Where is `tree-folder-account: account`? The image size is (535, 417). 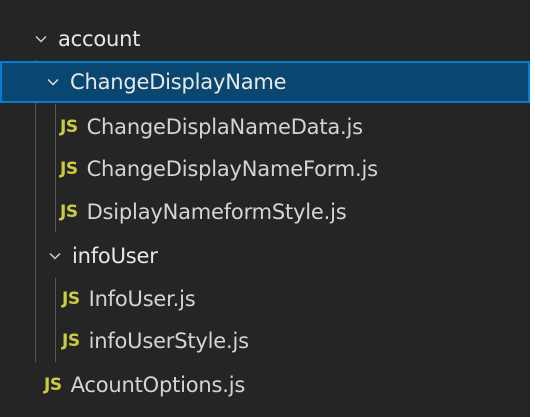
tree-folder-account: account is located at coordinates (265, 39).